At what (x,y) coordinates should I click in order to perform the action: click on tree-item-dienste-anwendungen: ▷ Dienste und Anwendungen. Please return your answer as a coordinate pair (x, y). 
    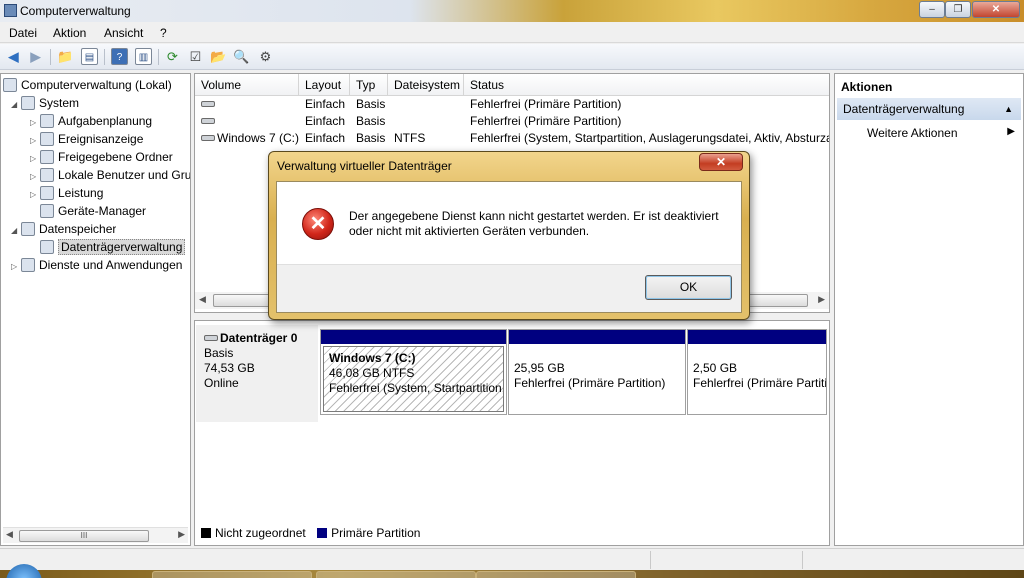
    Looking at the image, I should click on (101, 265).